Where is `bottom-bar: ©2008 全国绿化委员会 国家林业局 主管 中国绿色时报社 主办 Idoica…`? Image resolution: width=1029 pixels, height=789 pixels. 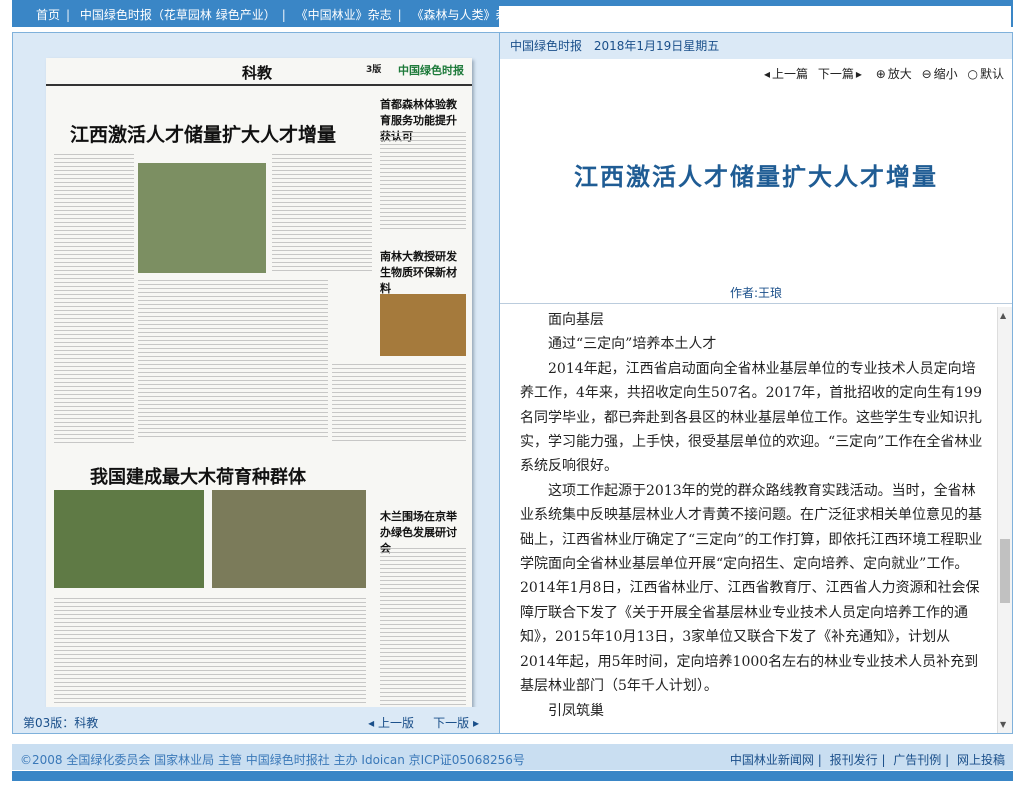
bottom-bar: ©2008 全国绿化委员会 国家林业局 主管 中国绿色时报社 主办 Idoica… is located at coordinates (512, 757).